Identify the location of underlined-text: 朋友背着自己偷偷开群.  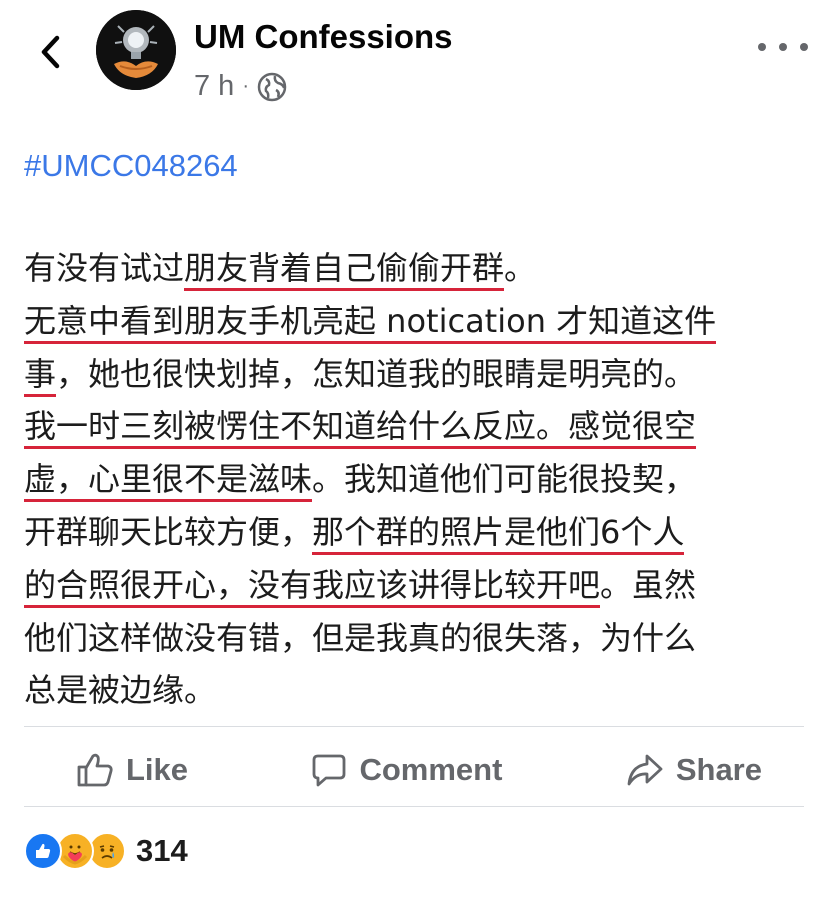
(344, 270).